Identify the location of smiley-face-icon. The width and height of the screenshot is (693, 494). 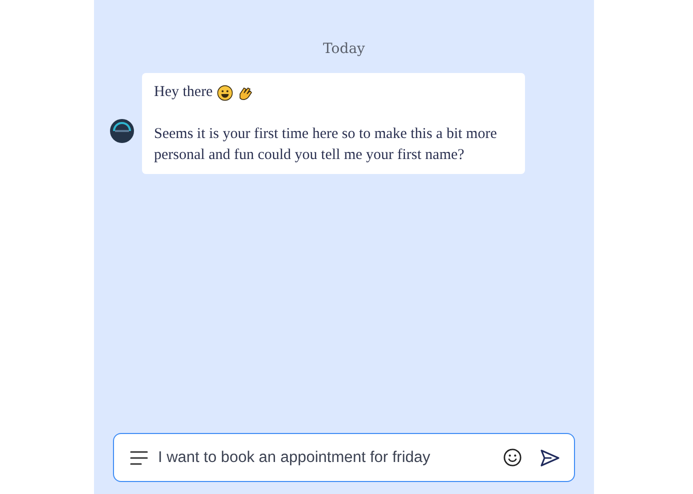
(224, 92).